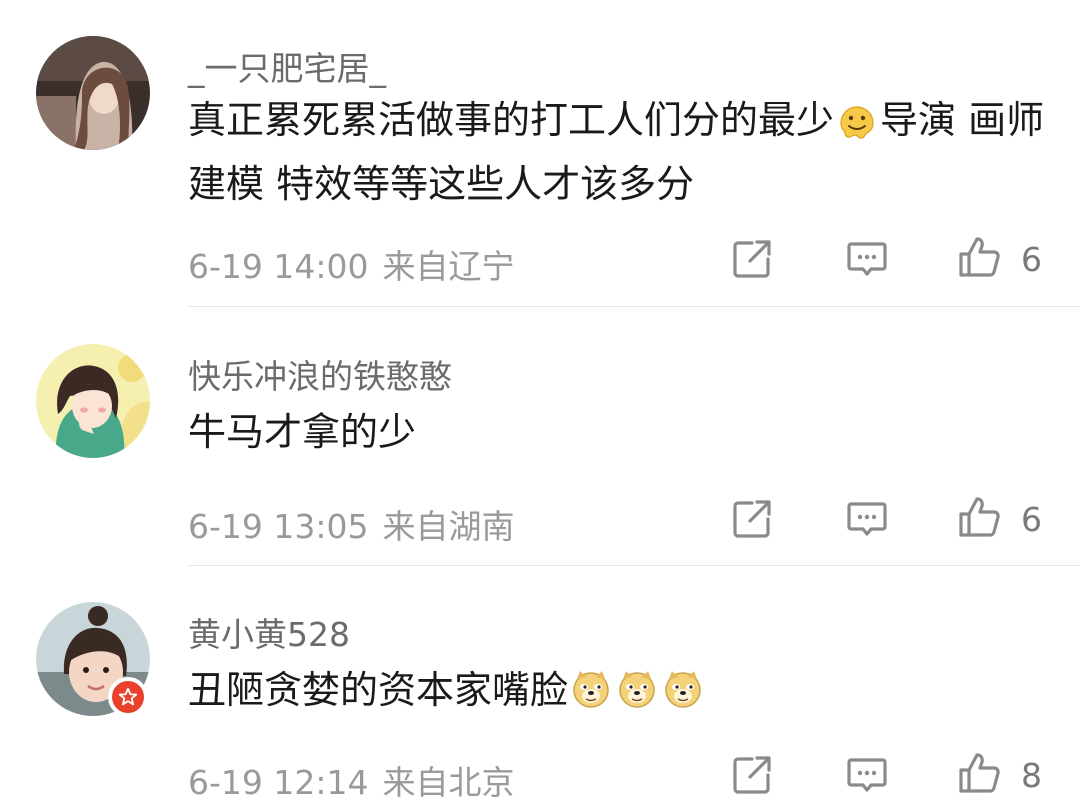 This screenshot has height=808, width=1080. What do you see at coordinates (378, 690) in the screenshot?
I see `comment-text-part: 丑陋贪婪的资本家嘴脸` at bounding box center [378, 690].